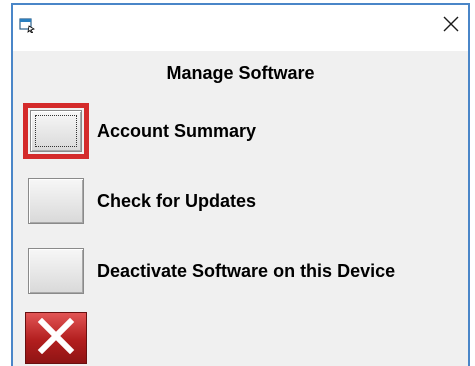 The height and width of the screenshot is (366, 475). I want to click on option-row-account-summary: Account Summary, so click(139, 131).